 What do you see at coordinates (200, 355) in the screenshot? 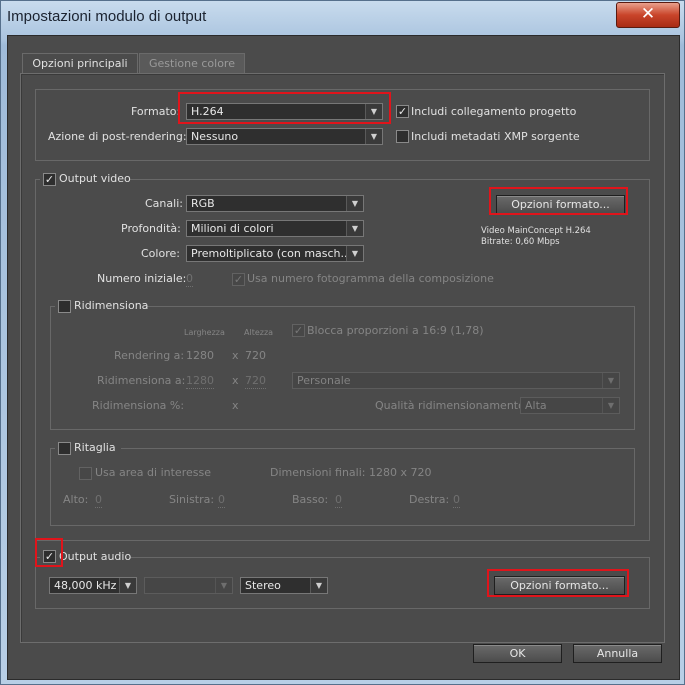
I see `rendering-width: 1280` at bounding box center [200, 355].